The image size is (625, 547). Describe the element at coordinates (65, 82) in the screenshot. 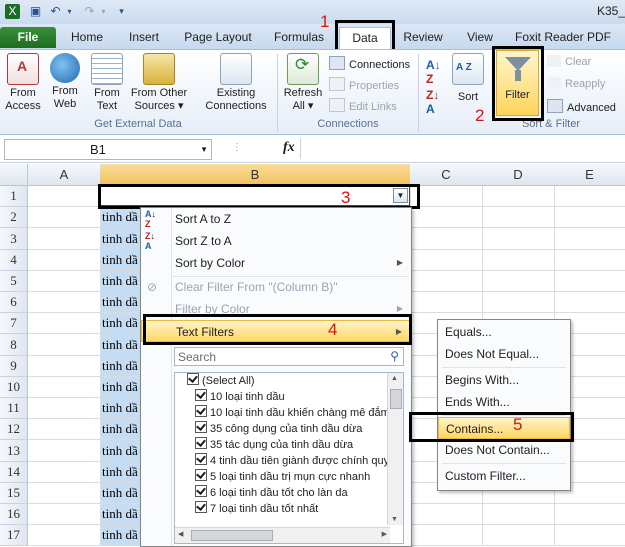

I see `from-web-button: From Web` at that location.